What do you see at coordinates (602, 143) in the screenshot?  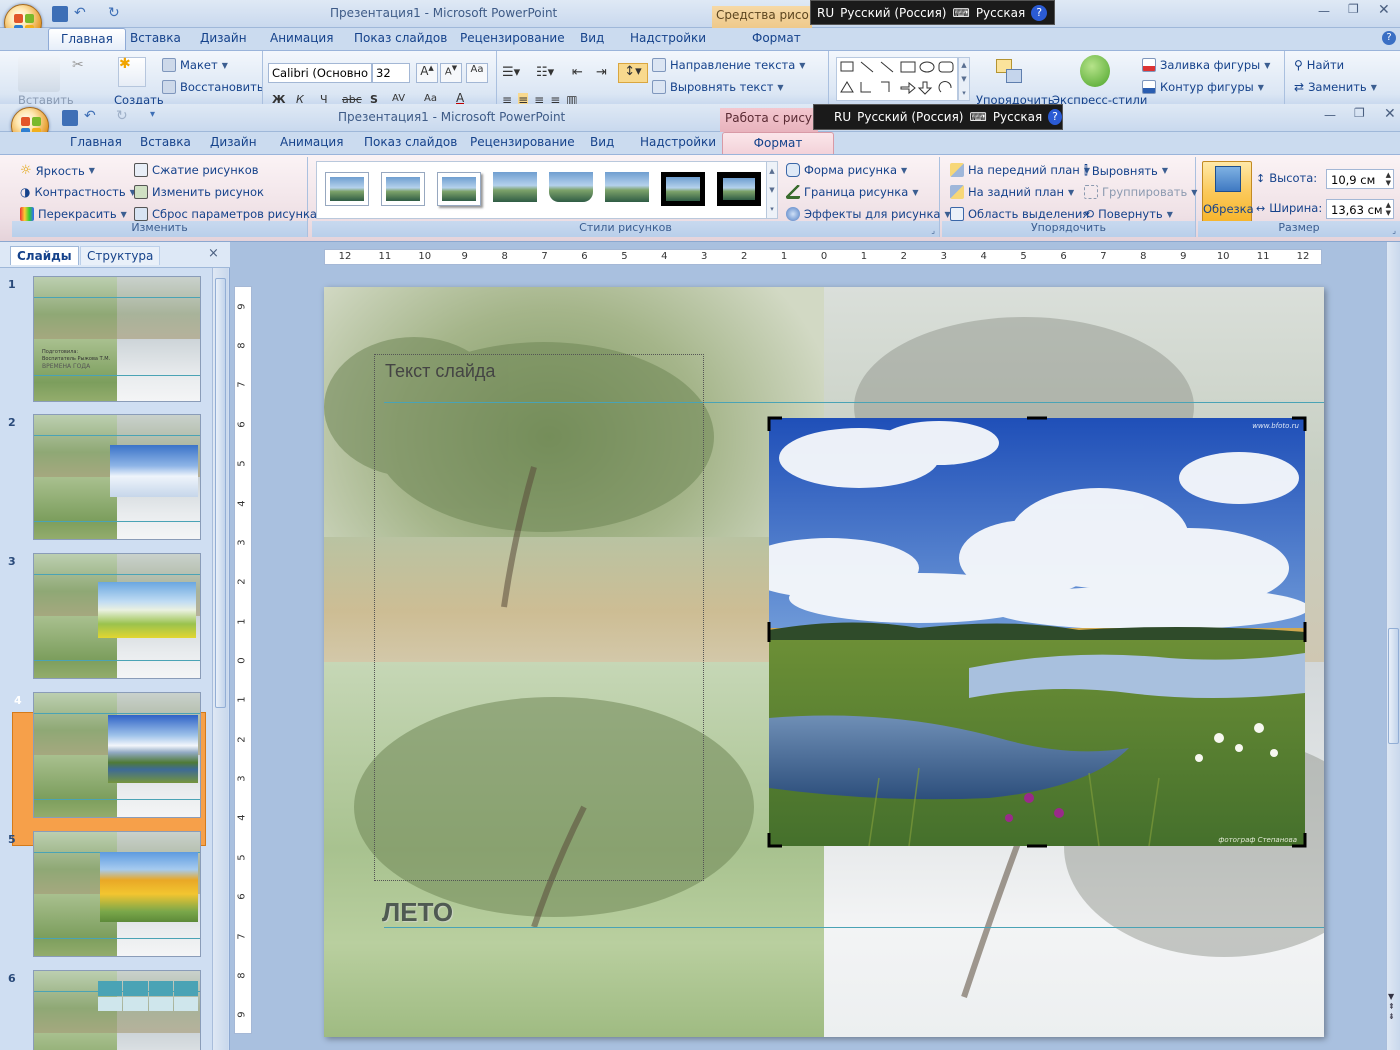 I see `tab-view: Вид` at bounding box center [602, 143].